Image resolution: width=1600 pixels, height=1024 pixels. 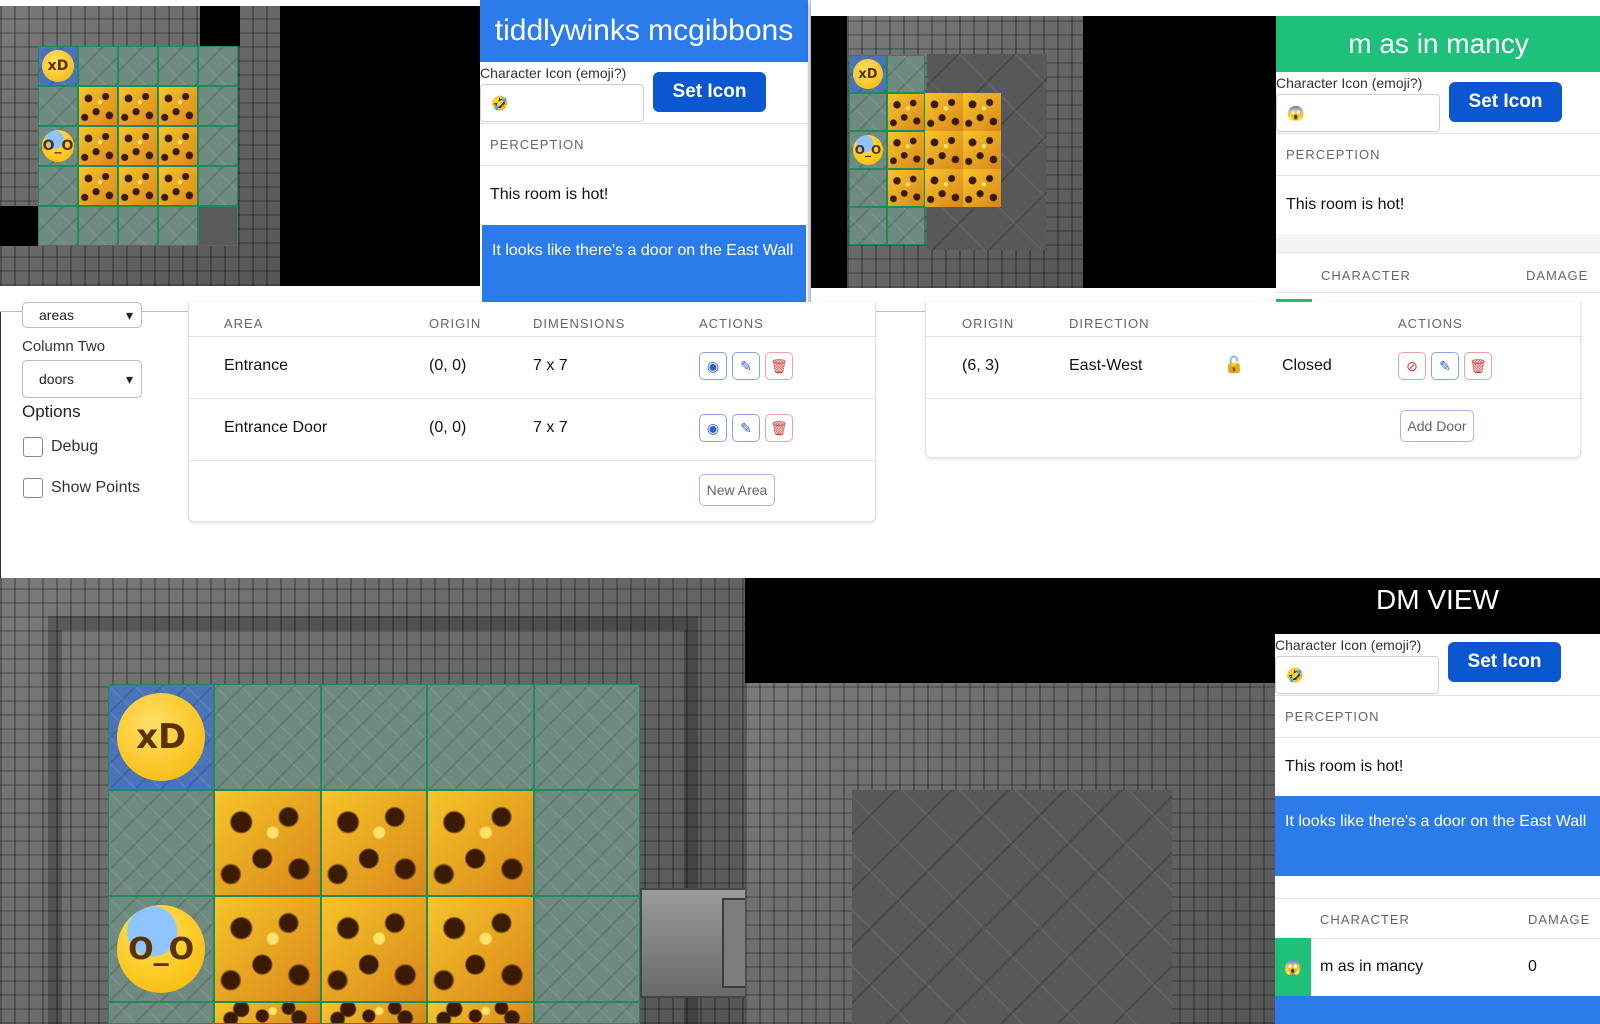 I want to click on character-icon-input: 😱, so click(x=1358, y=113).